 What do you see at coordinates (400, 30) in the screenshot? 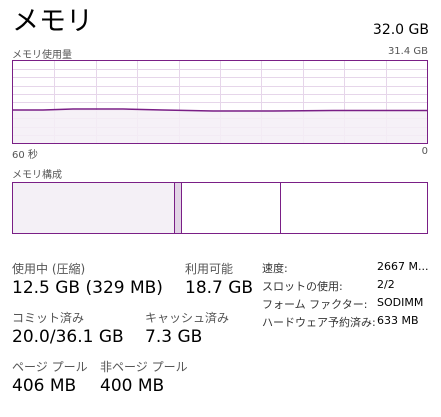
I see `total-memory: 32.0 GB` at bounding box center [400, 30].